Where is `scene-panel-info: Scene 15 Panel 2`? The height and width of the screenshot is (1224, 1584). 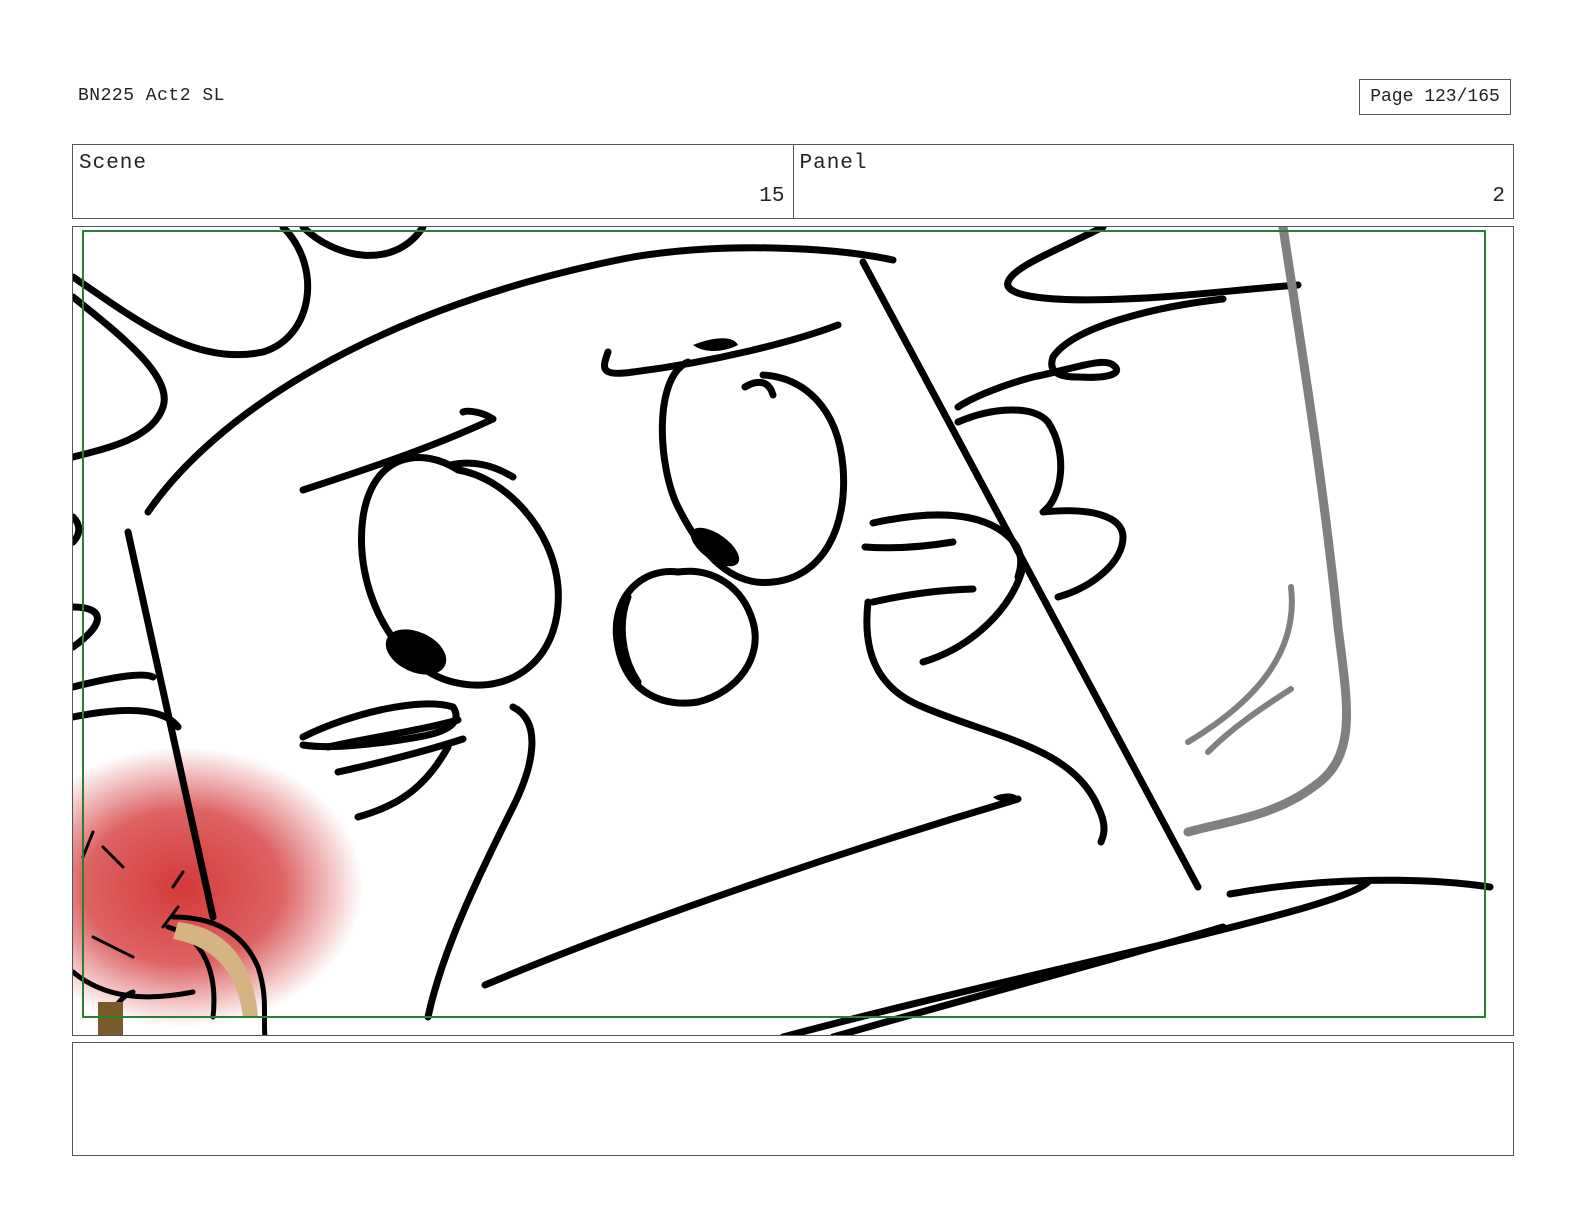 scene-panel-info: Scene 15 Panel 2 is located at coordinates (793, 181).